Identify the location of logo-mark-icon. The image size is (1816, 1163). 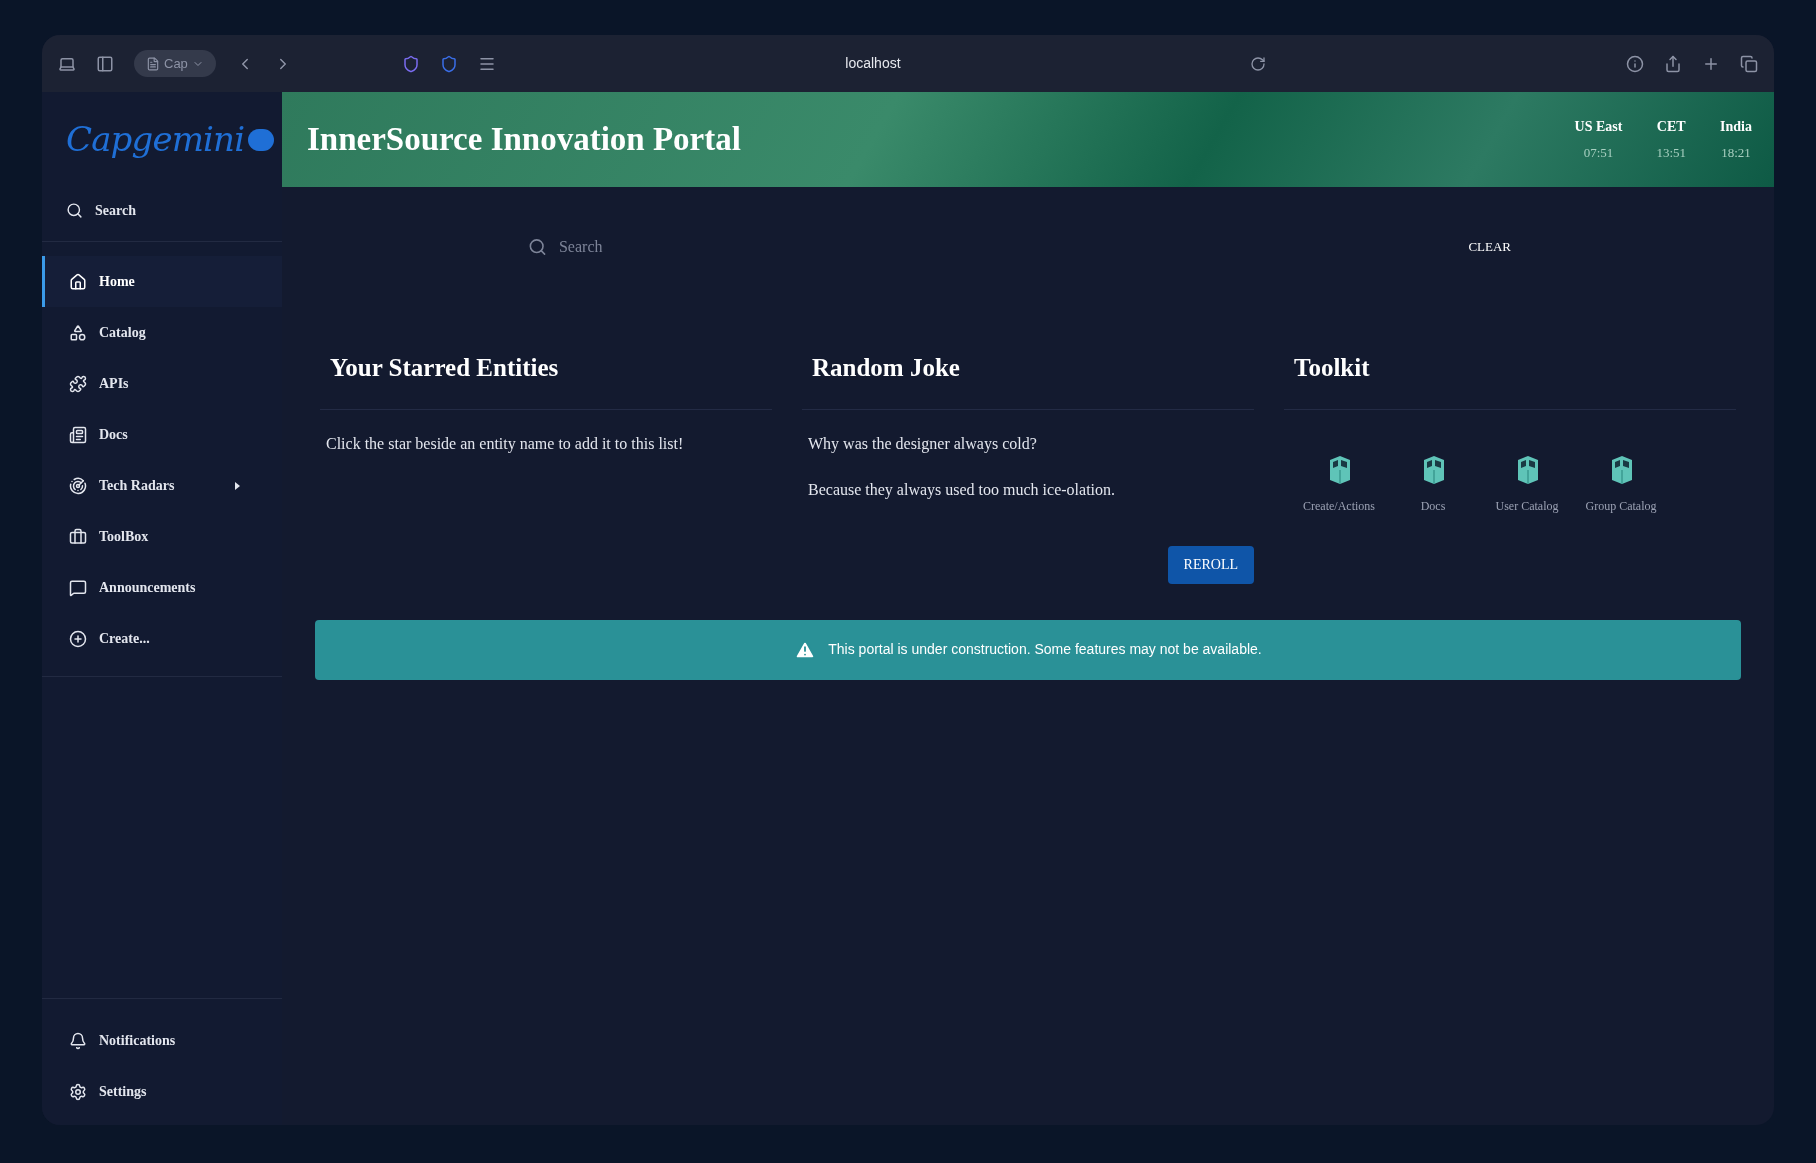
(261, 139).